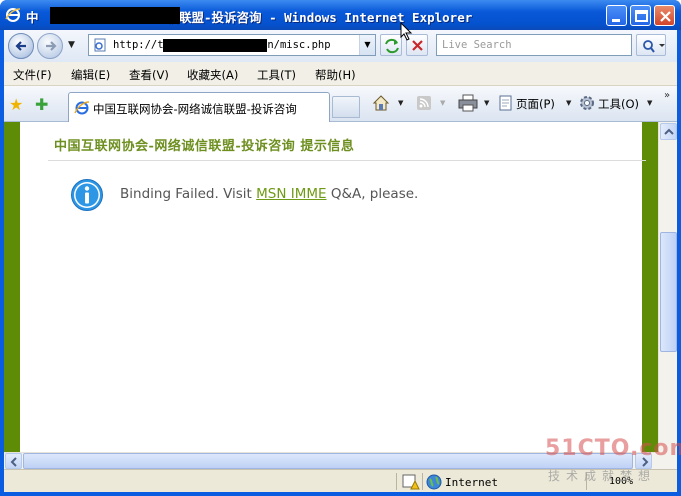  What do you see at coordinates (138, 45) in the screenshot?
I see `url-start: http://t` at bounding box center [138, 45].